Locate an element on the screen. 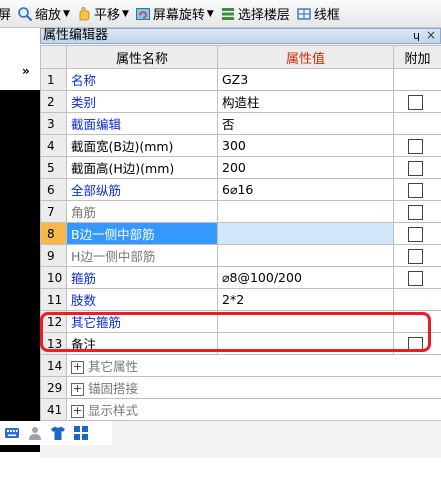  property-name: + 其它属性 is located at coordinates (253, 365).